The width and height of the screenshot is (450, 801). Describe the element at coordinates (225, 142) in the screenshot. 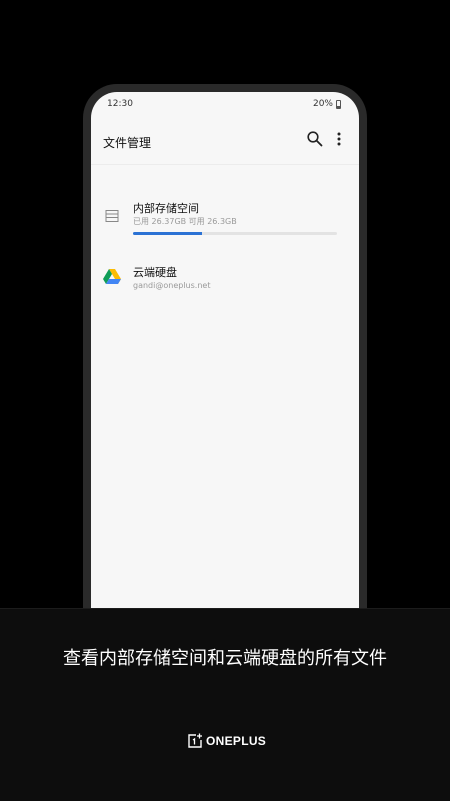

I see `app-bar: 文件管理` at that location.